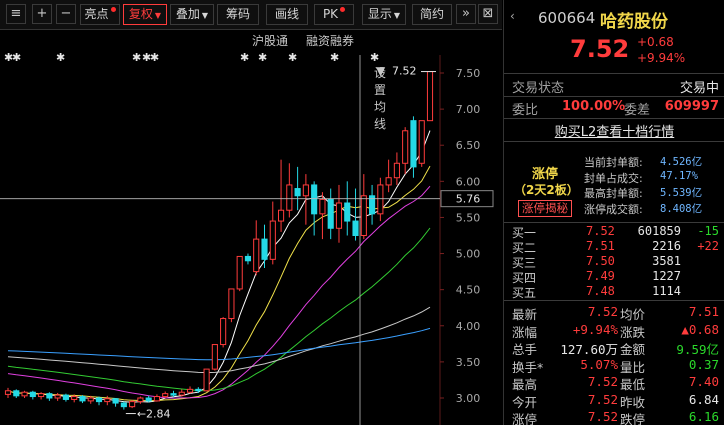 The width and height of the screenshot is (724, 425). Describe the element at coordinates (637, 110) in the screenshot. I see `wei-cha-label: 委差` at that location.